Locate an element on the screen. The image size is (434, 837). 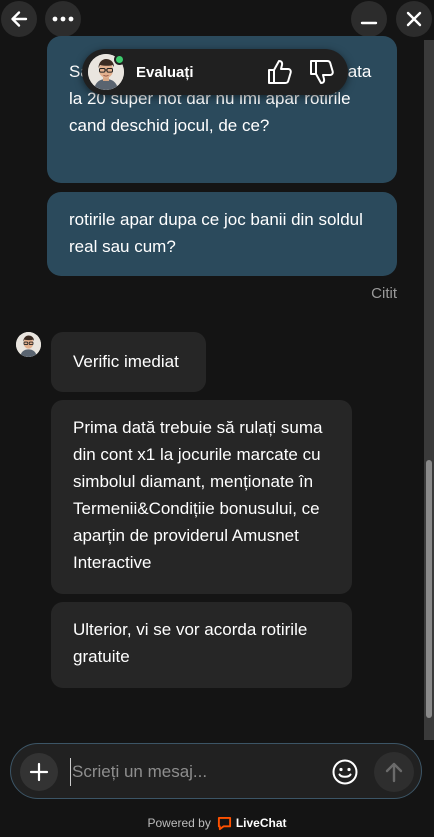
message-input is located at coordinates (195, 772).